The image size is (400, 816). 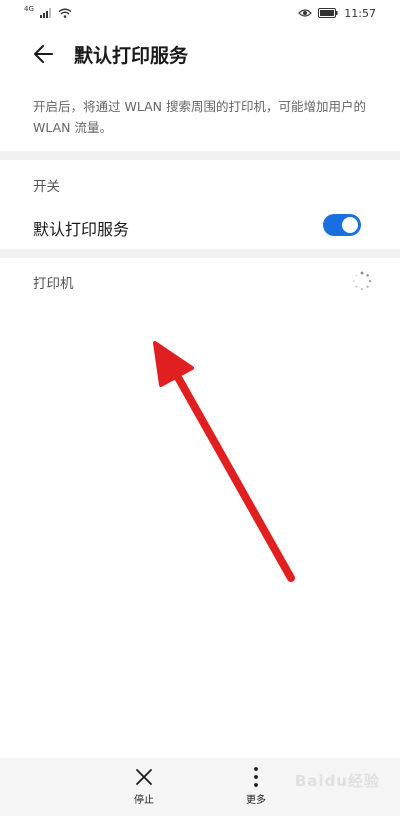 What do you see at coordinates (53, 284) in the screenshot?
I see `printers-section-label: 打印机` at bounding box center [53, 284].